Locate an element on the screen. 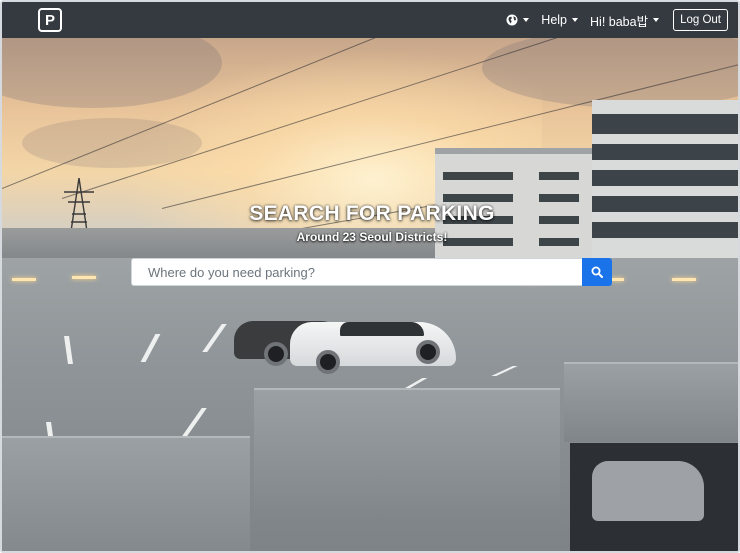  parking-search-bar is located at coordinates (371, 272).